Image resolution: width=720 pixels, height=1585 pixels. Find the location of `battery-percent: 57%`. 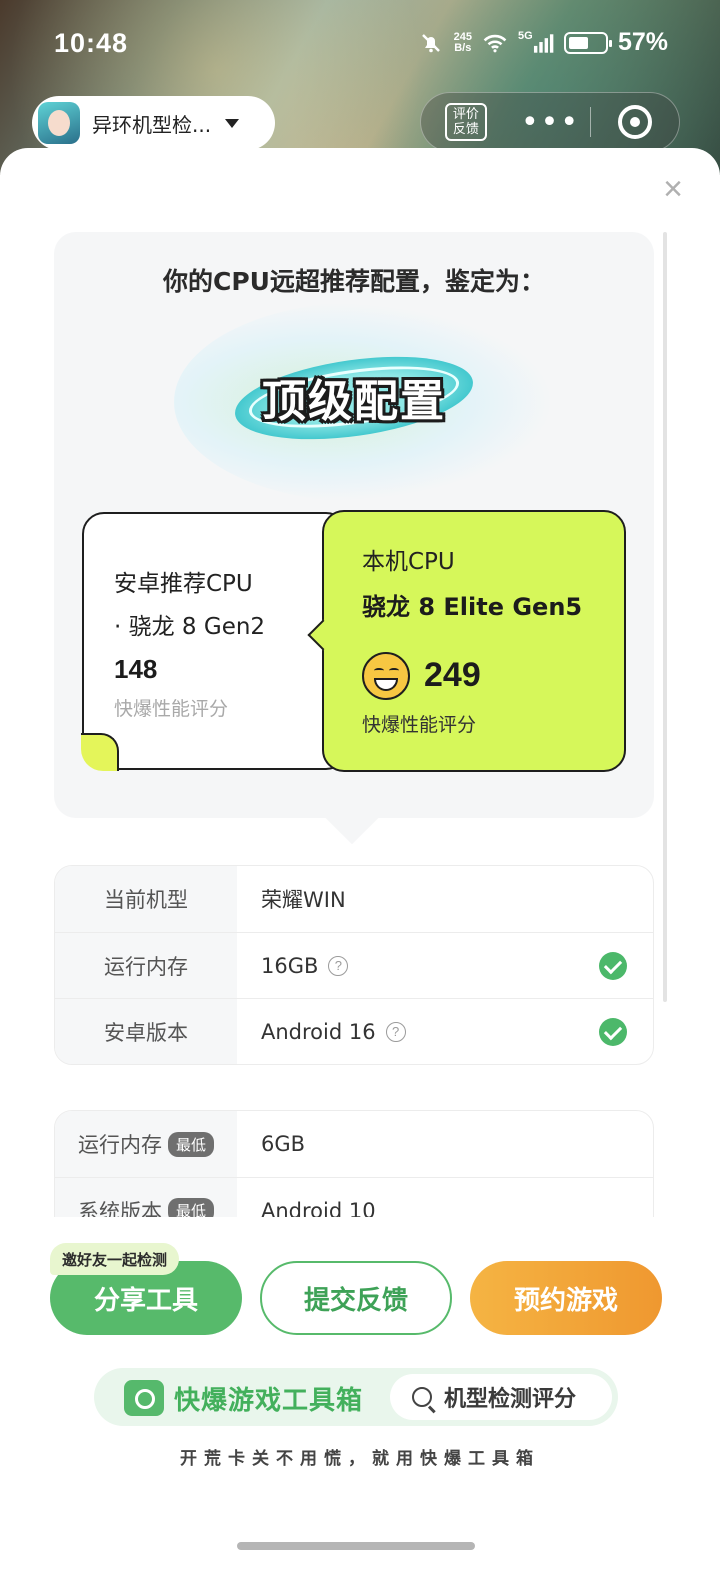

battery-percent: 57% is located at coordinates (642, 42).